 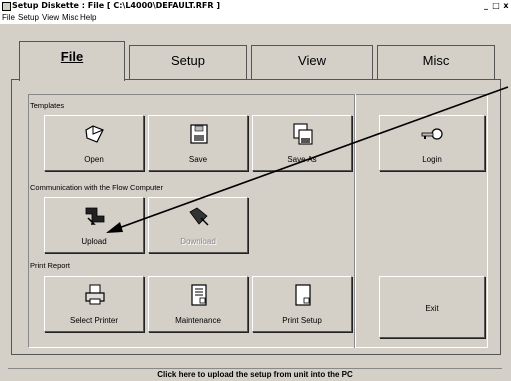 I want to click on login-button: Login, so click(x=432, y=143).